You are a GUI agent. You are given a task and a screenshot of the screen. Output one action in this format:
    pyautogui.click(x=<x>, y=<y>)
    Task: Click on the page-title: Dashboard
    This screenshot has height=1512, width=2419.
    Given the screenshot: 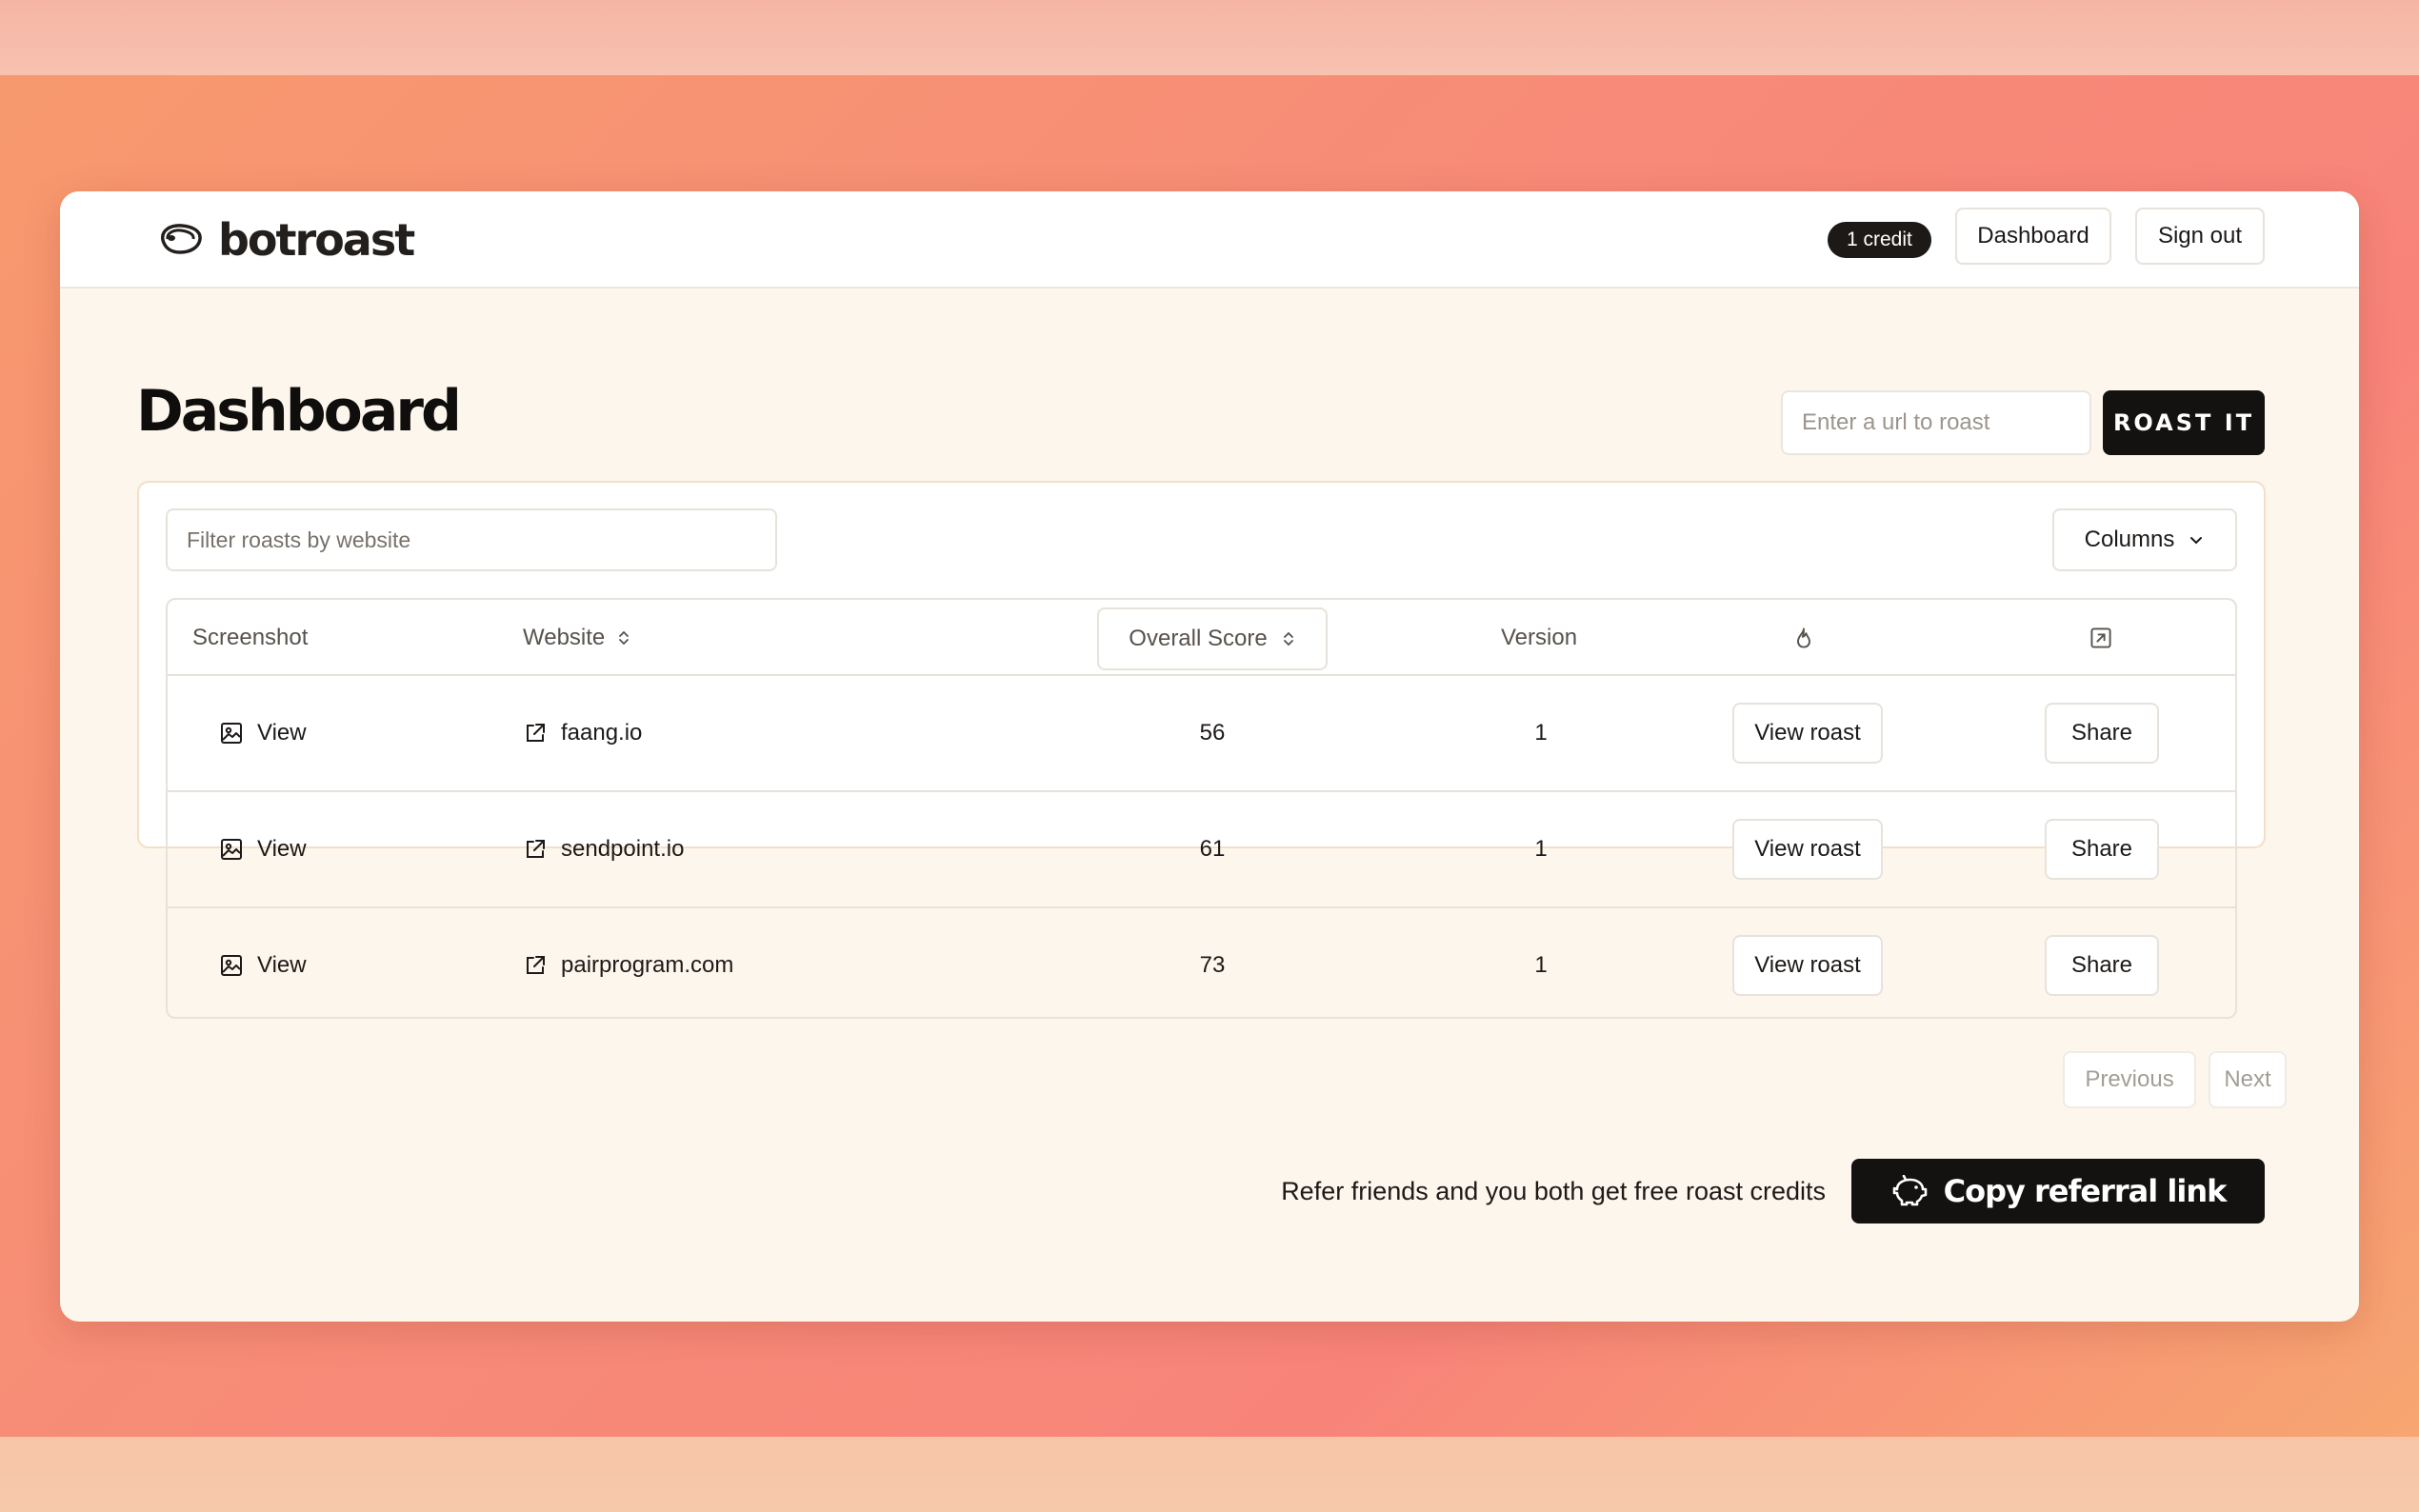 What is the action you would take?
    pyautogui.click(x=299, y=411)
    